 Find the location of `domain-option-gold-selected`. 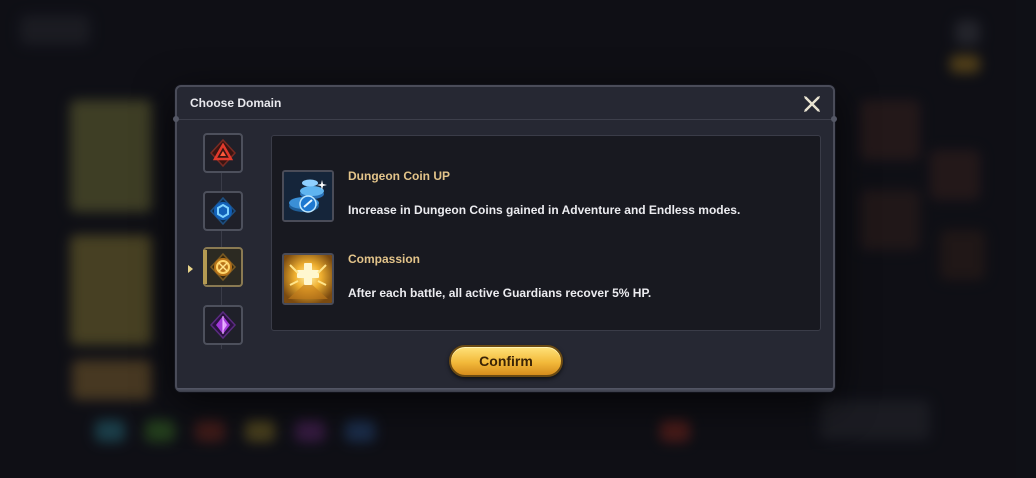

domain-option-gold-selected is located at coordinates (223, 267).